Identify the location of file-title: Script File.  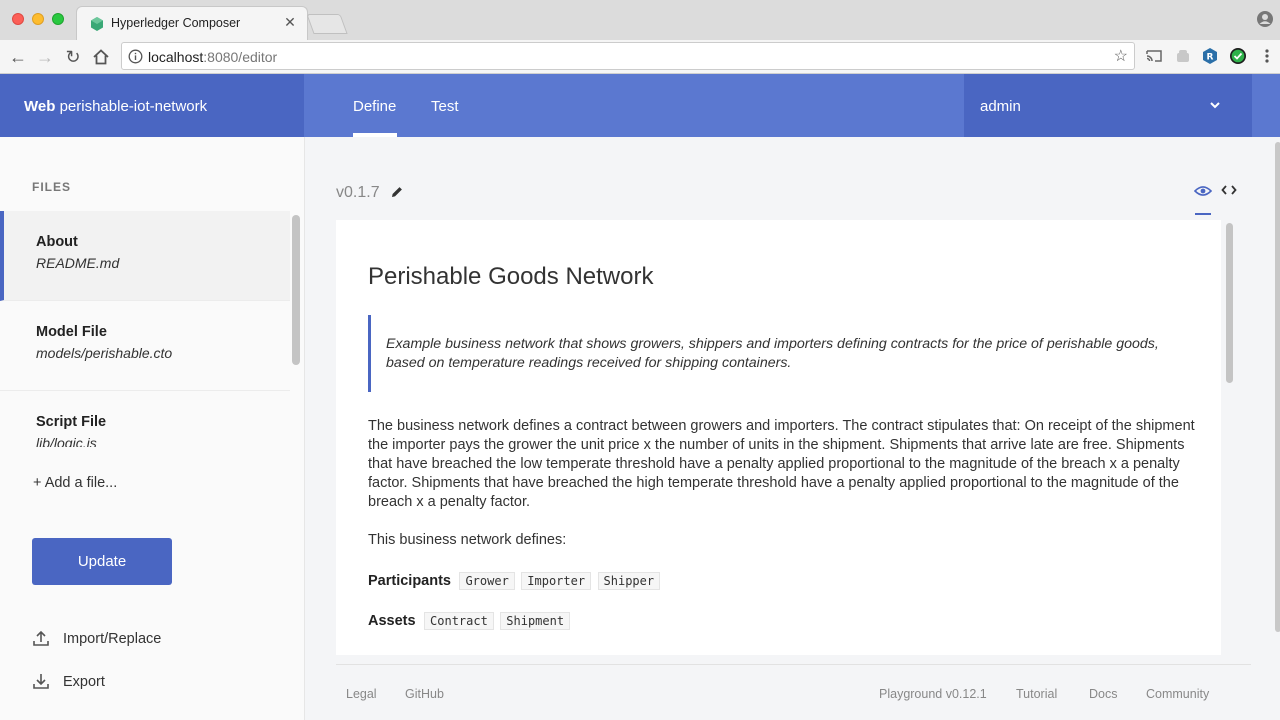
(71, 422).